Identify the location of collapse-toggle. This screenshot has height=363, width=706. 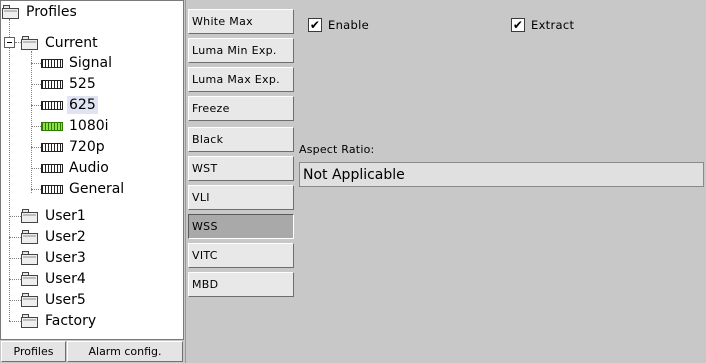
(9, 42).